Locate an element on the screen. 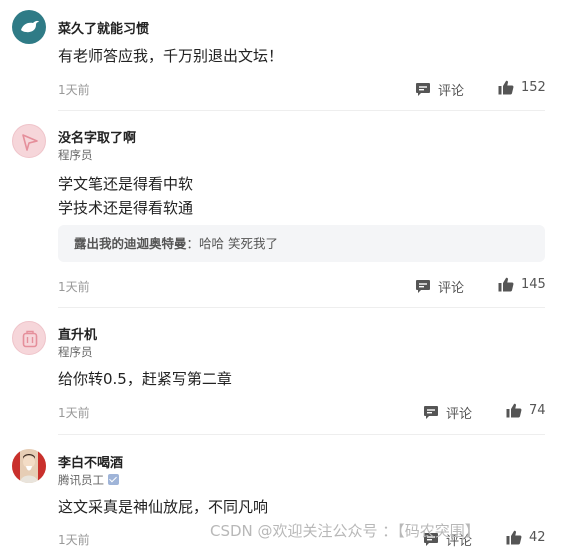 Image resolution: width=563 pixels, height=550 pixels. bag-icon is located at coordinates (30, 339).